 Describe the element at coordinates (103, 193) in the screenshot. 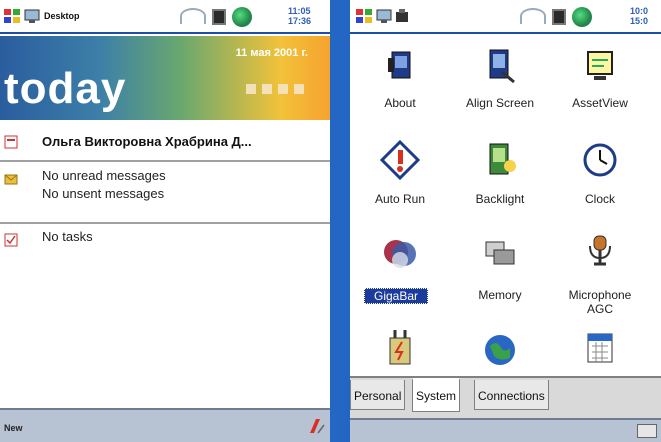

I see `unsent-messages-text: No unsent messages` at that location.